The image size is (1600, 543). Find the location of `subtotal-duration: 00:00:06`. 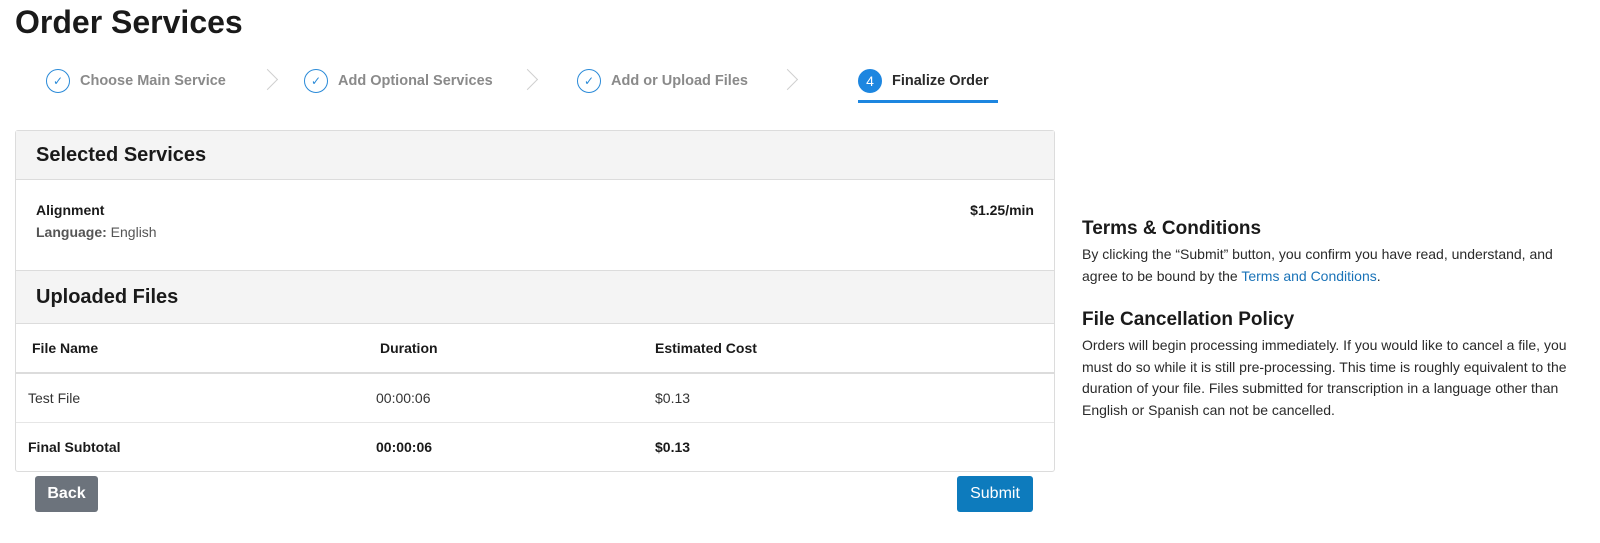

subtotal-duration: 00:00:06 is located at coordinates (404, 447).